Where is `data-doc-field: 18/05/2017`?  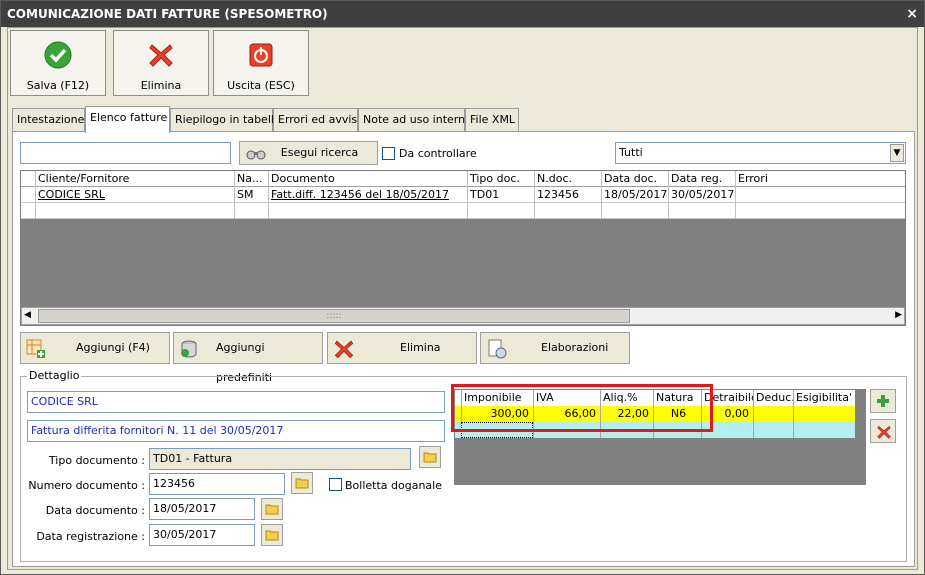 data-doc-field: 18/05/2017 is located at coordinates (202, 509).